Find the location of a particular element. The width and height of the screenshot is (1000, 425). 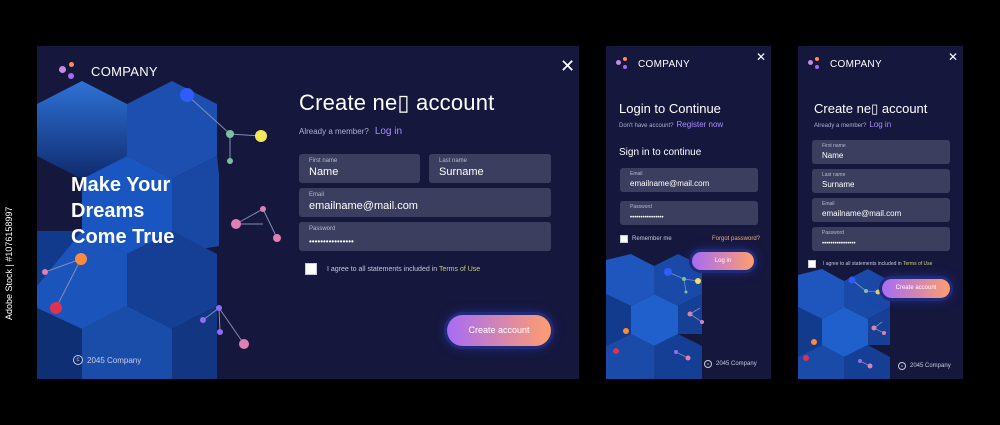

hero-line-2: Dreams is located at coordinates (108, 211).